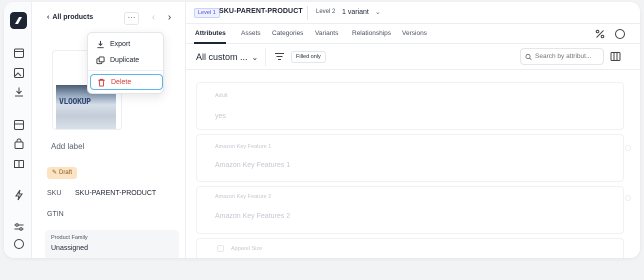 This screenshot has height=280, width=644. What do you see at coordinates (48, 17) in the screenshot?
I see `chevron-left-icon: ‹` at bounding box center [48, 17].